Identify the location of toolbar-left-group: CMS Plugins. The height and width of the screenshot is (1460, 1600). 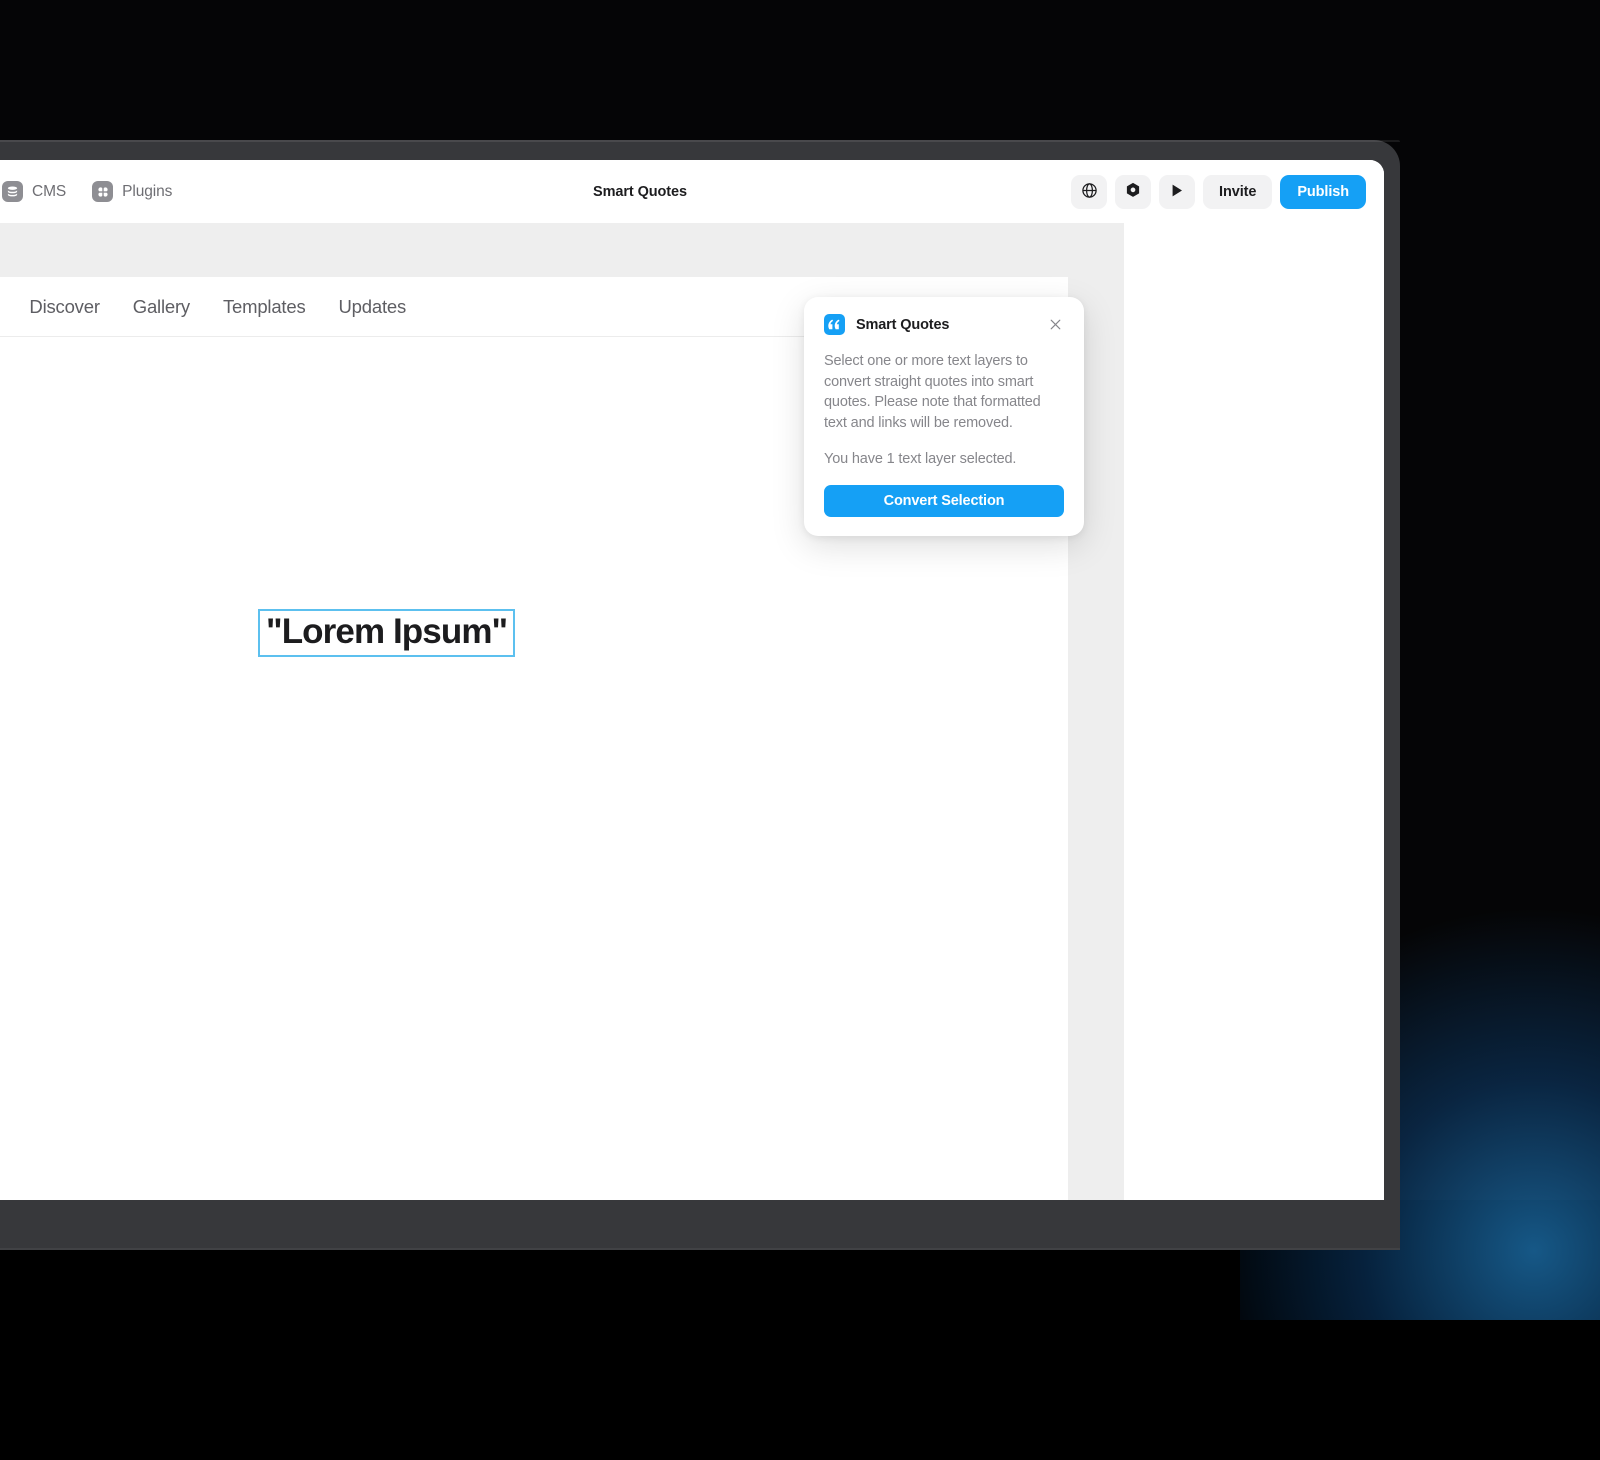
(87, 191).